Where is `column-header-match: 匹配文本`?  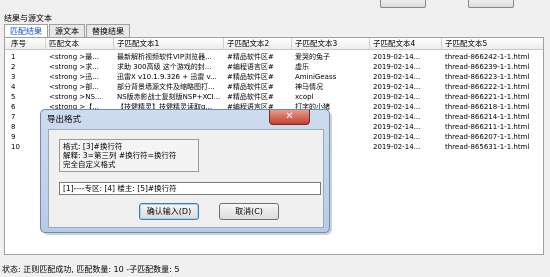 column-header-match: 匹配文本 is located at coordinates (80, 44).